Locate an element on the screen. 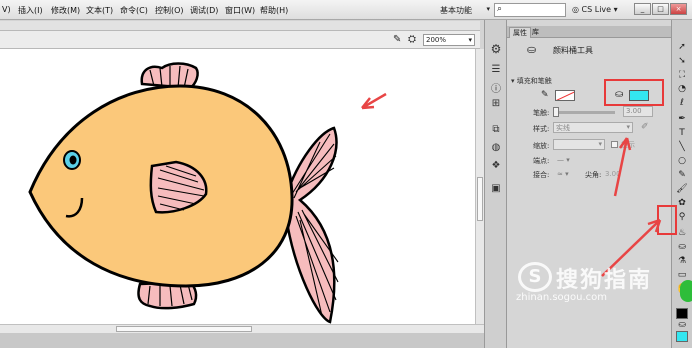 The height and width of the screenshot is (348, 692). section-header-fill-stroke: ▾ 填充和笔触 is located at coordinates (531, 81).